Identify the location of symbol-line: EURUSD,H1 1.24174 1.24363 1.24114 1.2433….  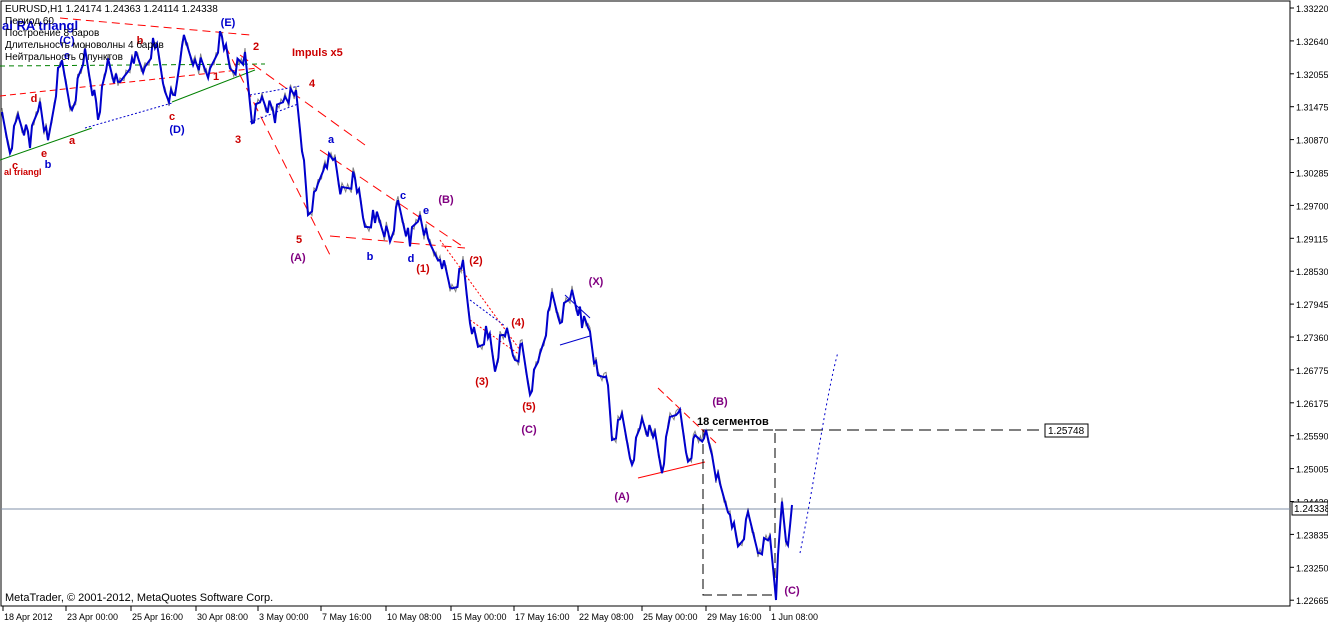
(111, 9).